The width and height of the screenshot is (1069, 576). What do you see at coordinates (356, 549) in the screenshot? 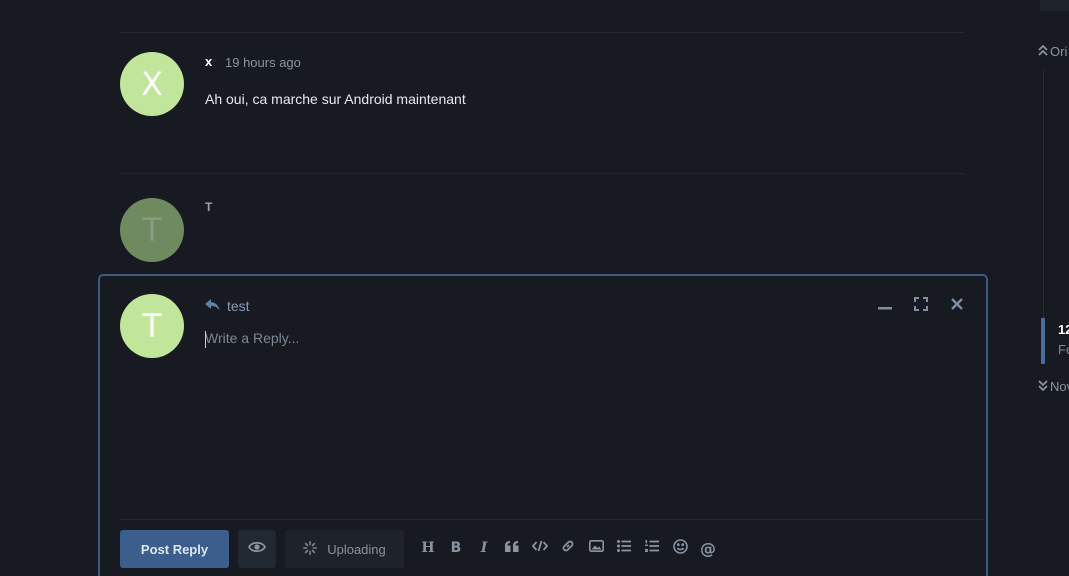
I see `uploading-label: Uploading` at bounding box center [356, 549].